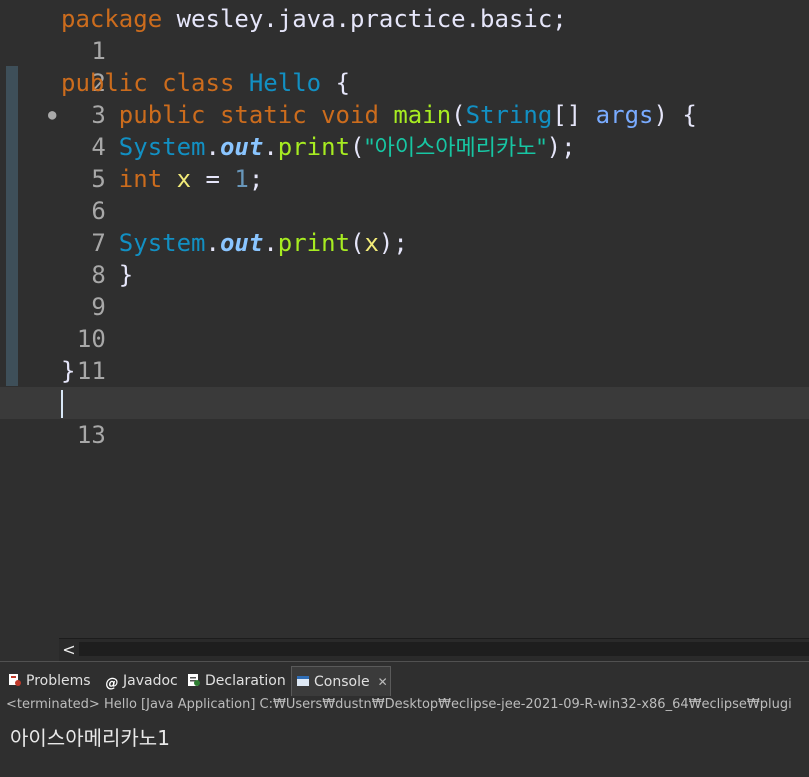 The height and width of the screenshot is (777, 809). Describe the element at coordinates (303, 681) in the screenshot. I see `console-icon` at that location.